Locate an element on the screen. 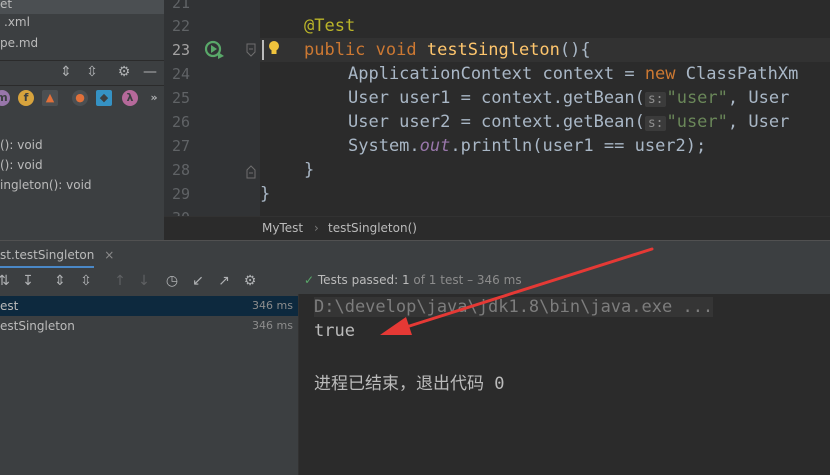 This screenshot has height=475, width=830. fold-method-icon is located at coordinates (251, 50).